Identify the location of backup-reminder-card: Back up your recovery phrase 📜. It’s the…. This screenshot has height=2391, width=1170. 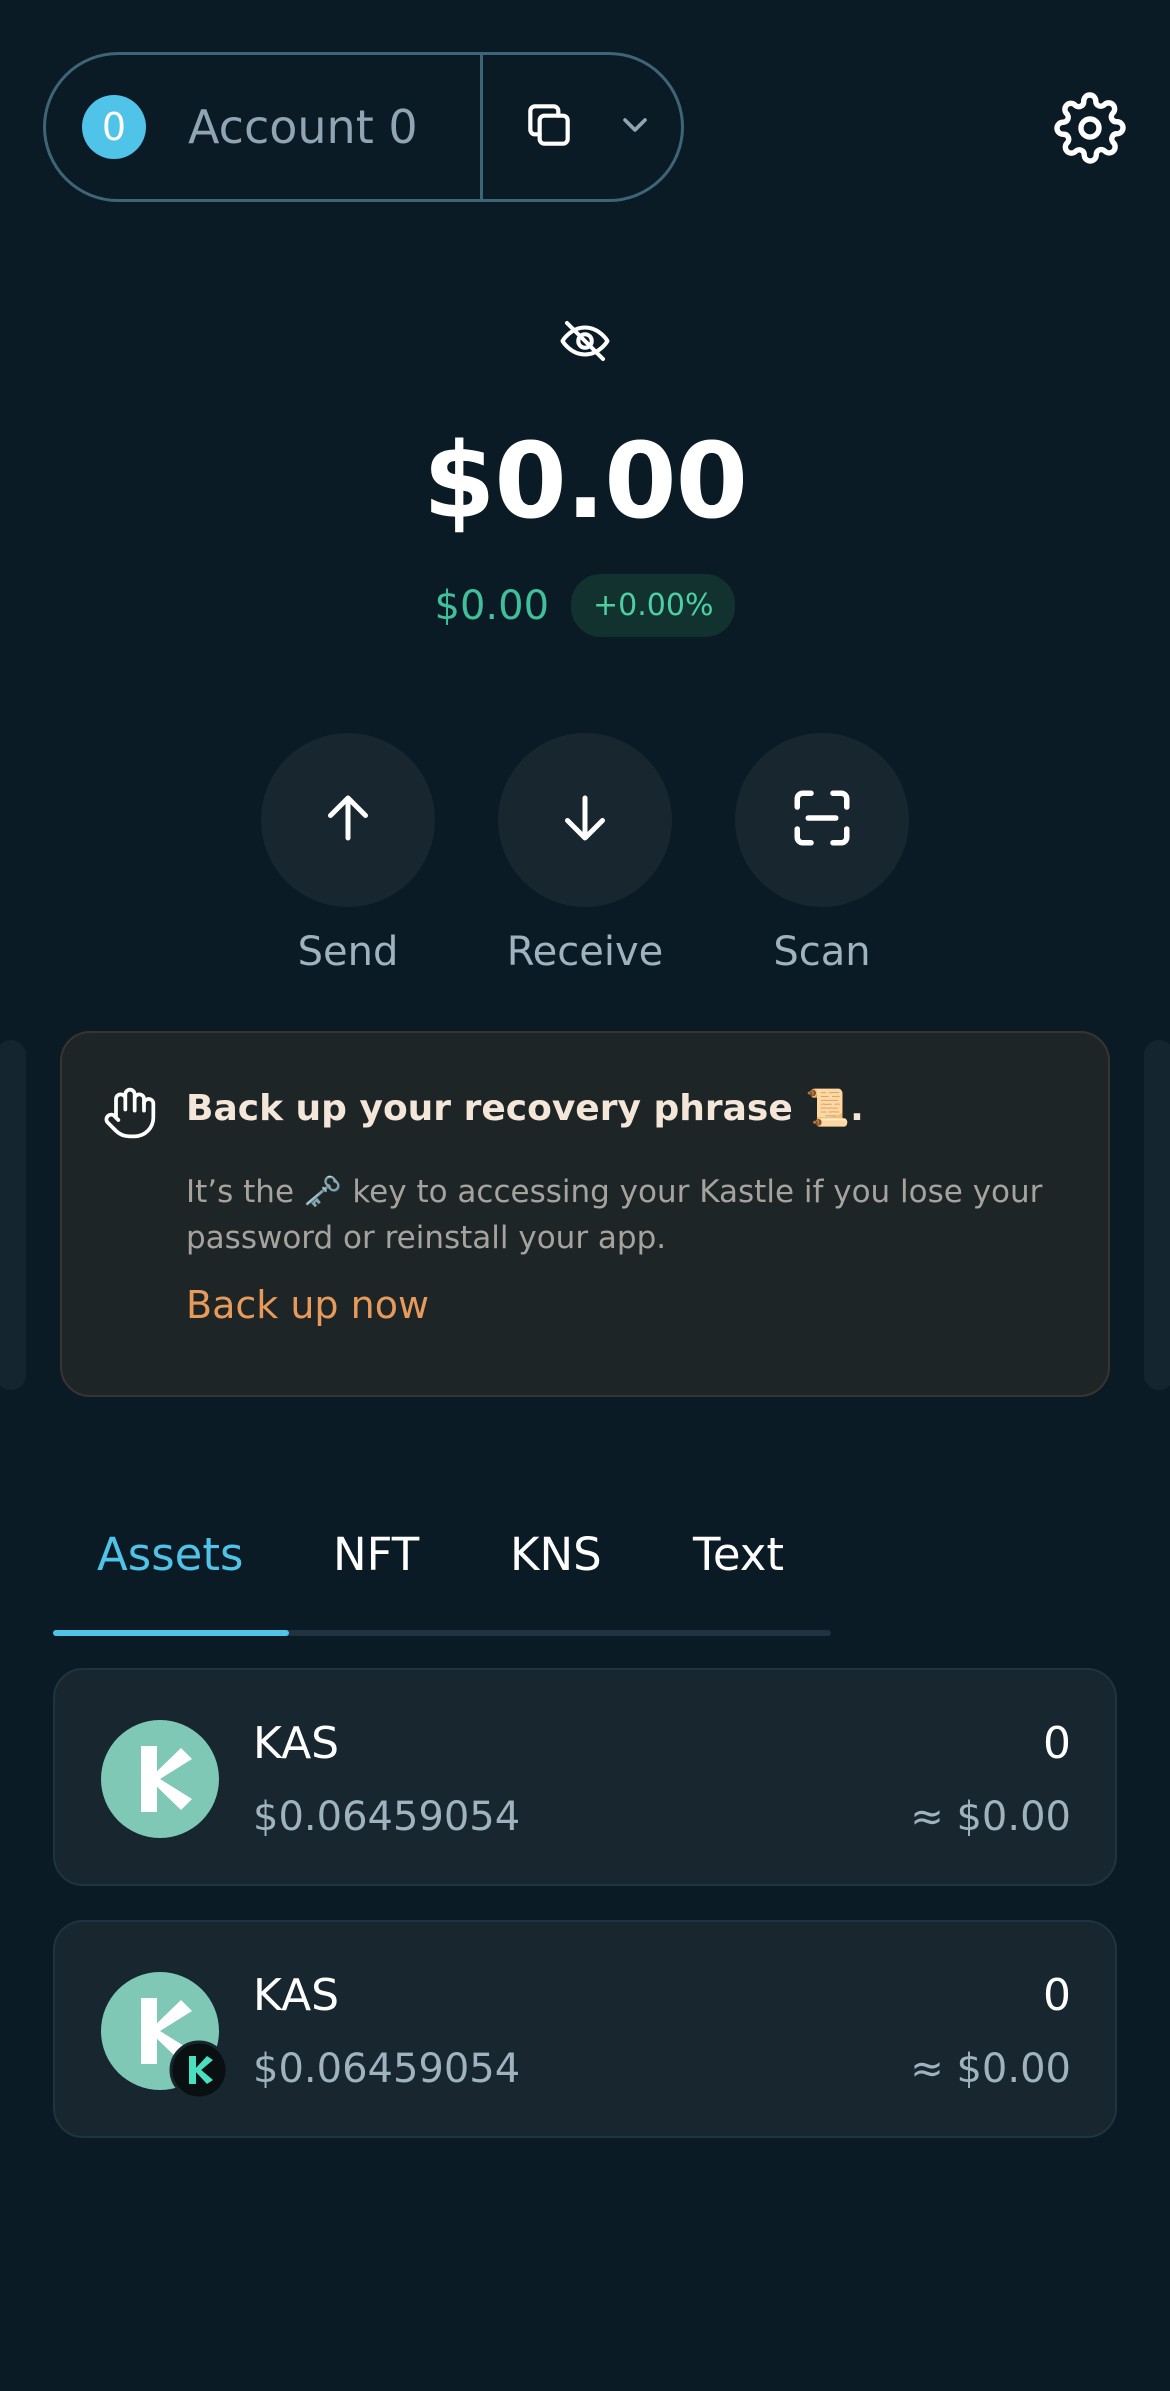
(585, 1214).